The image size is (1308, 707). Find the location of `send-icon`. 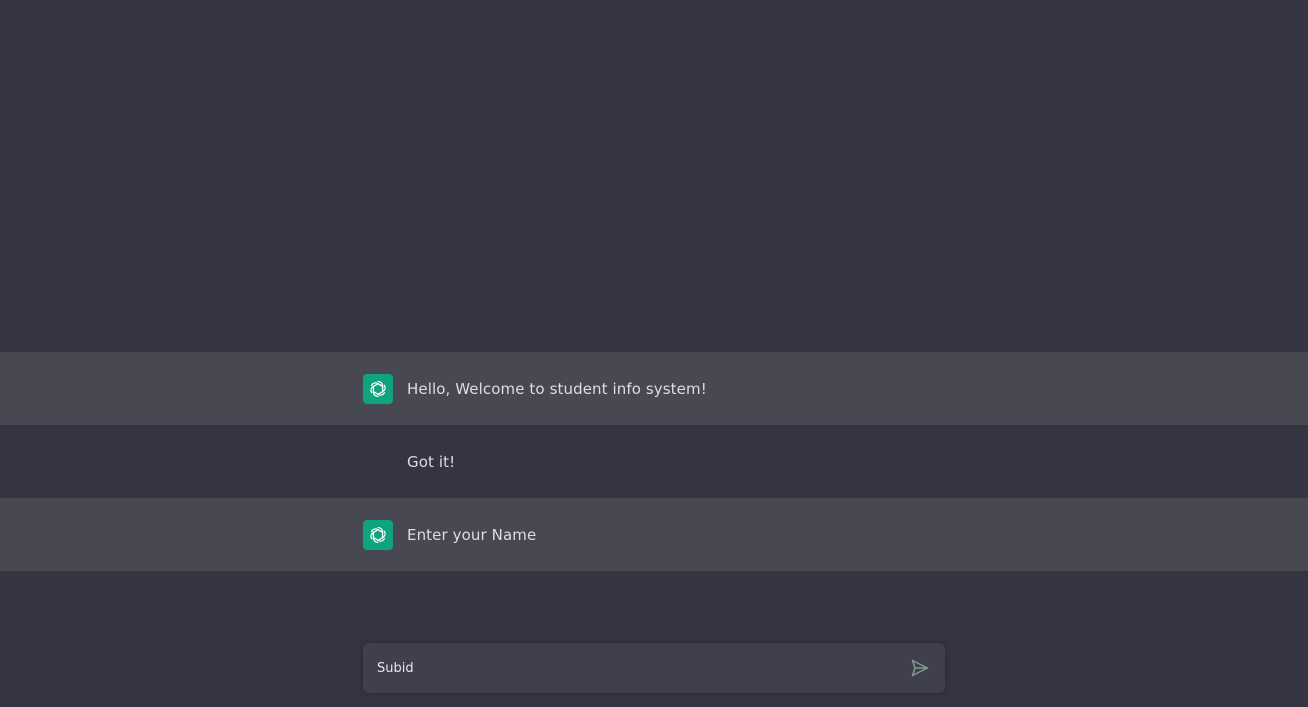

send-icon is located at coordinates (920, 668).